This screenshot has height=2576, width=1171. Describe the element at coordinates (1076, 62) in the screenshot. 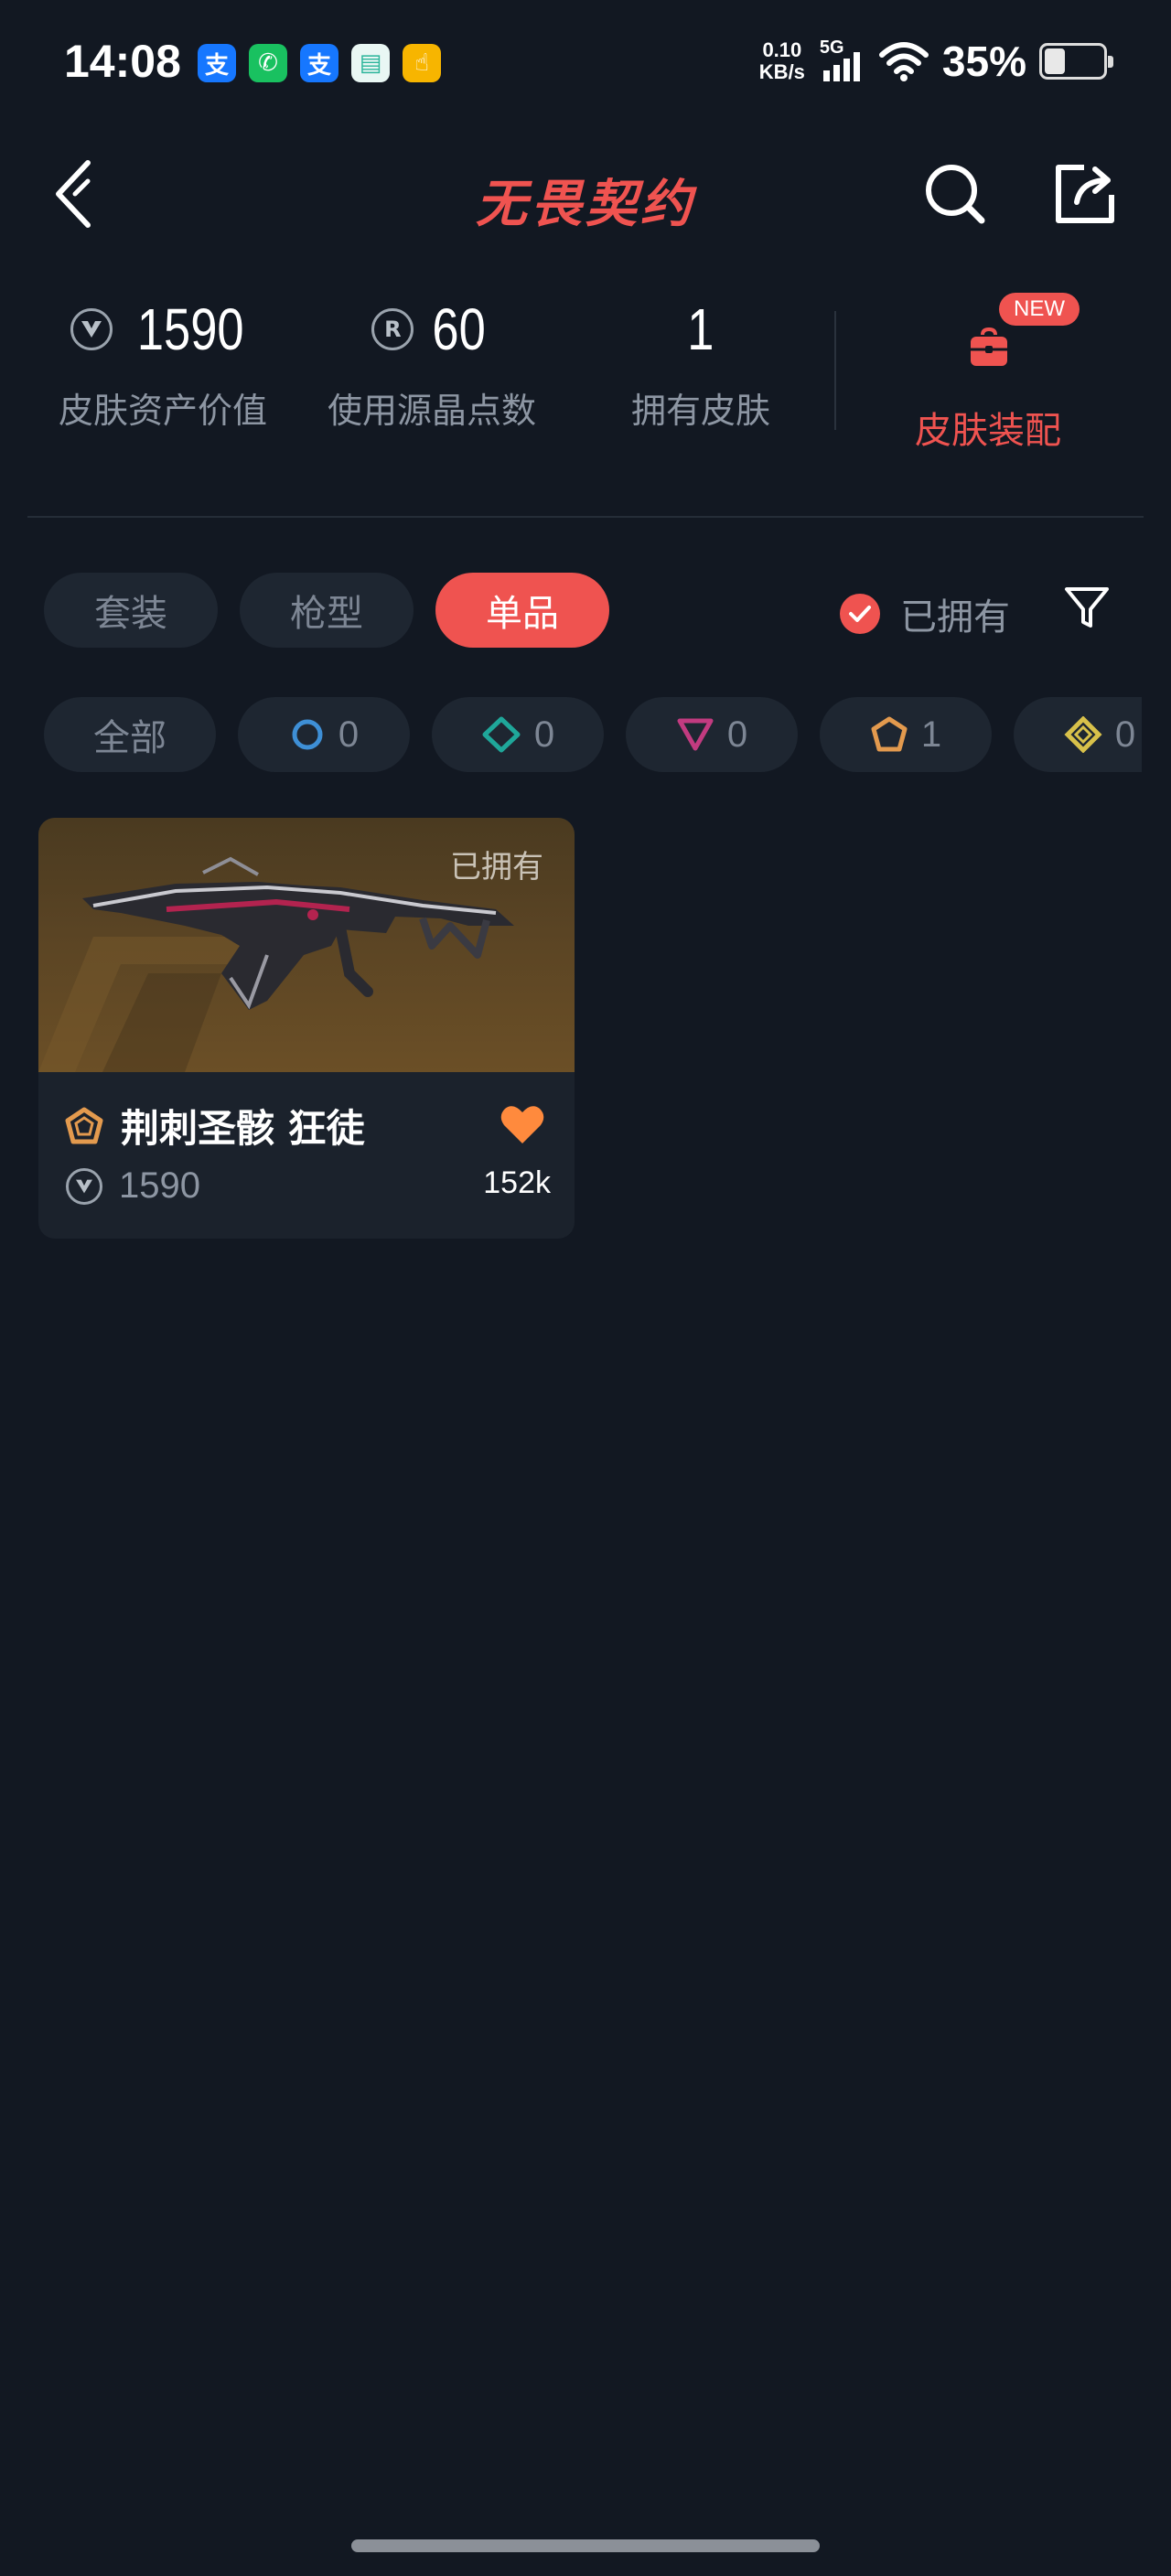

I see `battery-icon` at that location.